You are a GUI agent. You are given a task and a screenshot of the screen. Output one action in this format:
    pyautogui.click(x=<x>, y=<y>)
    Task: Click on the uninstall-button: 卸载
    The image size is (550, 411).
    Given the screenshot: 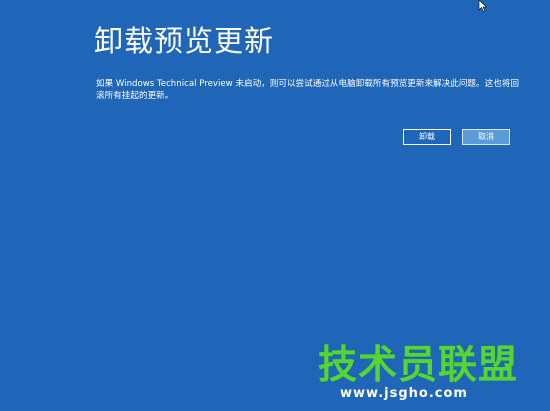 What is the action you would take?
    pyautogui.click(x=427, y=137)
    